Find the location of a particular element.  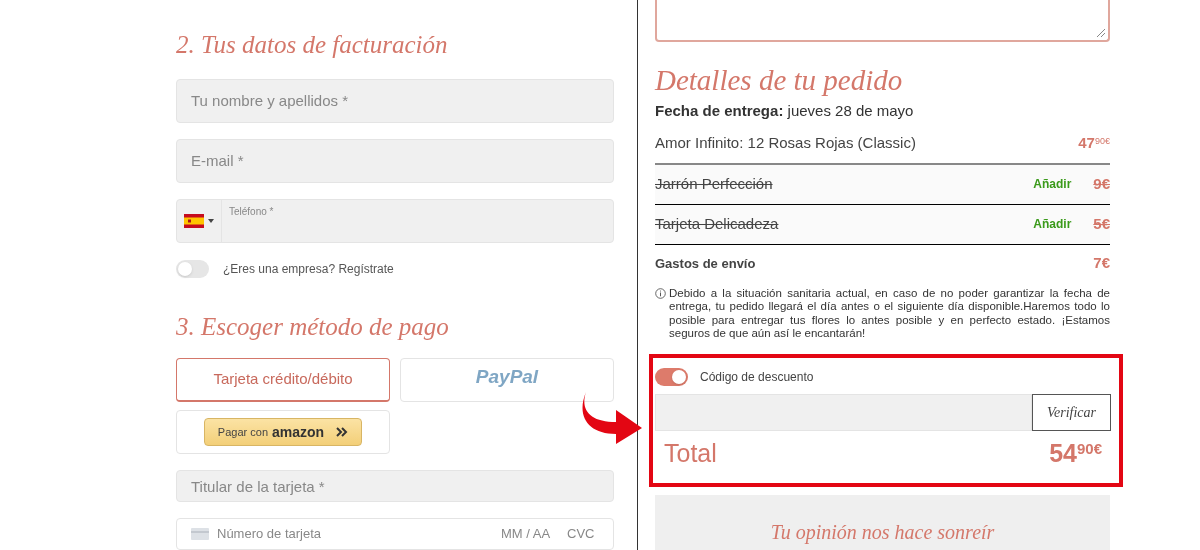

phone-field: Teléfono * is located at coordinates (395, 220).